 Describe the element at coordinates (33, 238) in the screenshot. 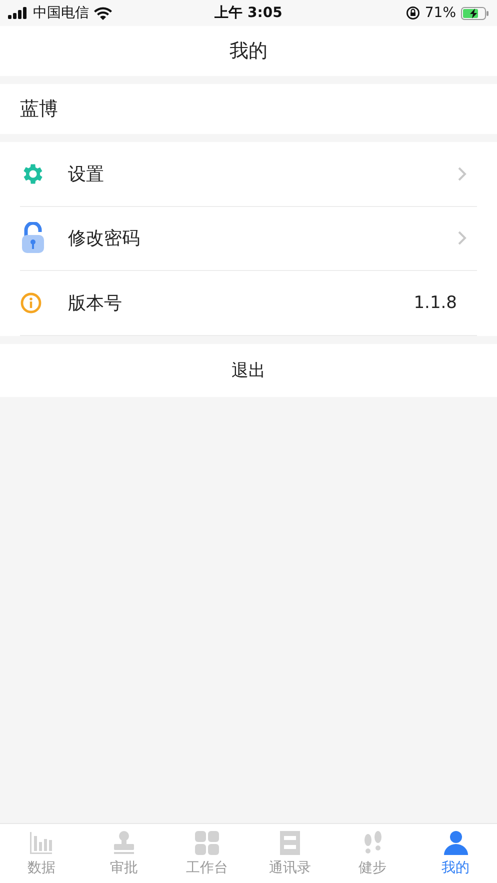

I see `padlock-icon` at that location.